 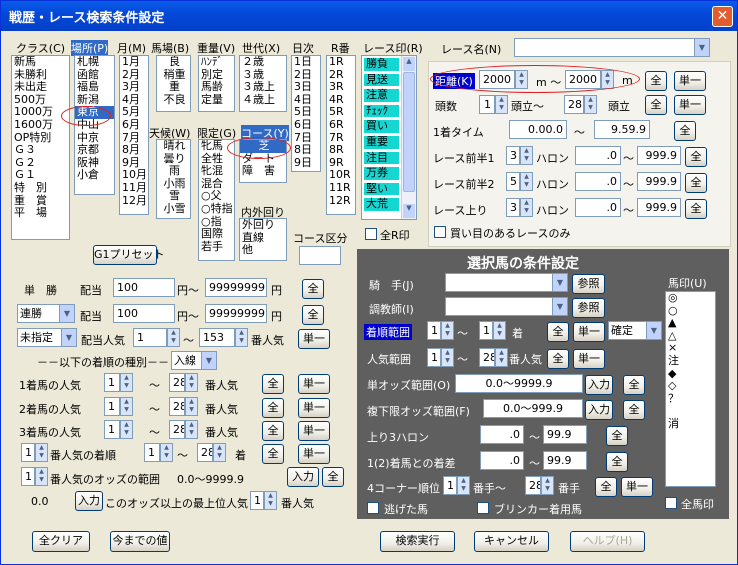 I want to click on rempuku-to-input: 99999999, so click(x=236, y=313).